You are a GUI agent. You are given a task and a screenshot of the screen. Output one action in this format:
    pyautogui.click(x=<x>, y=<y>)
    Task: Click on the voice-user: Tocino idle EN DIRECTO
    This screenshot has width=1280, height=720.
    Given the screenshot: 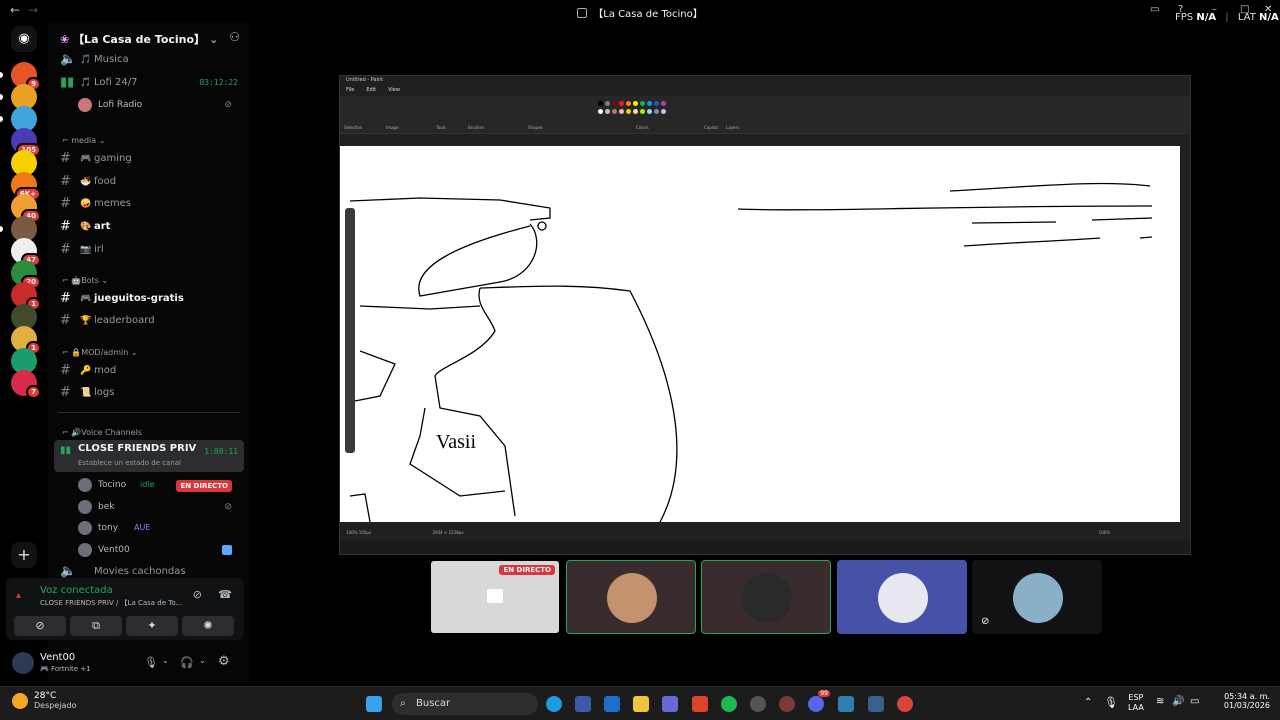 What is the action you would take?
    pyautogui.click(x=158, y=485)
    